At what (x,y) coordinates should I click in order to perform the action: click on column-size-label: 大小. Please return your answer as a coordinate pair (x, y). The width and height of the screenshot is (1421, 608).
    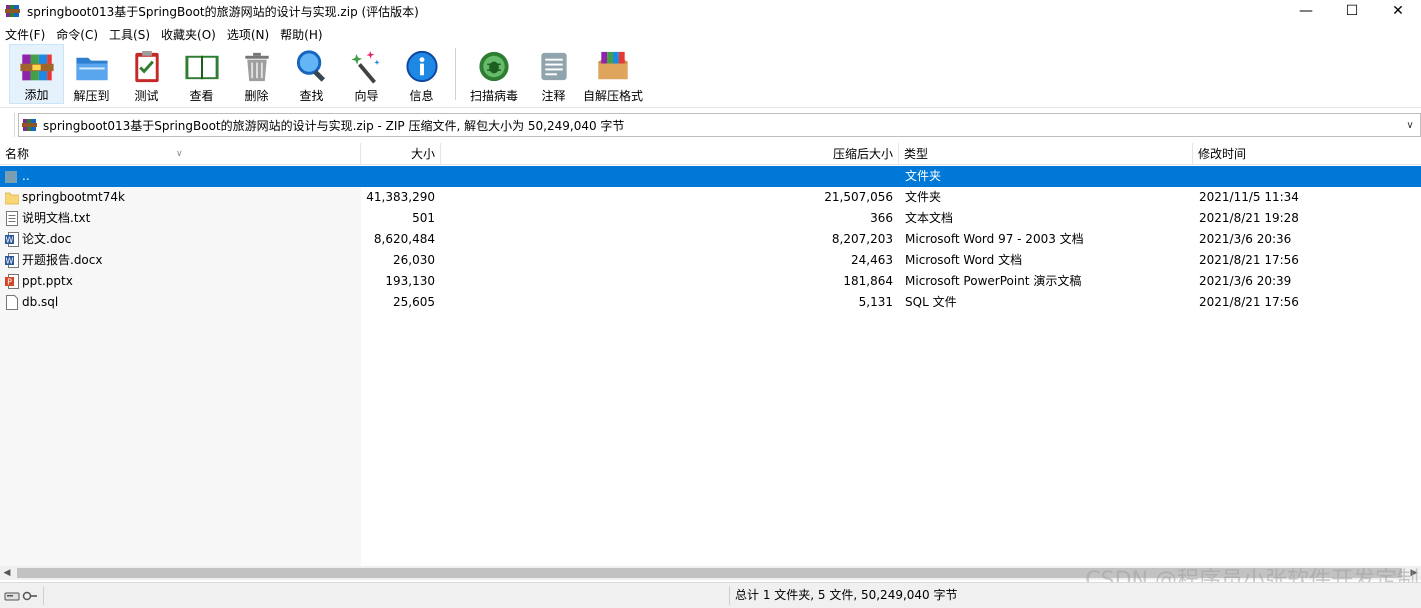
    Looking at the image, I should click on (422, 154).